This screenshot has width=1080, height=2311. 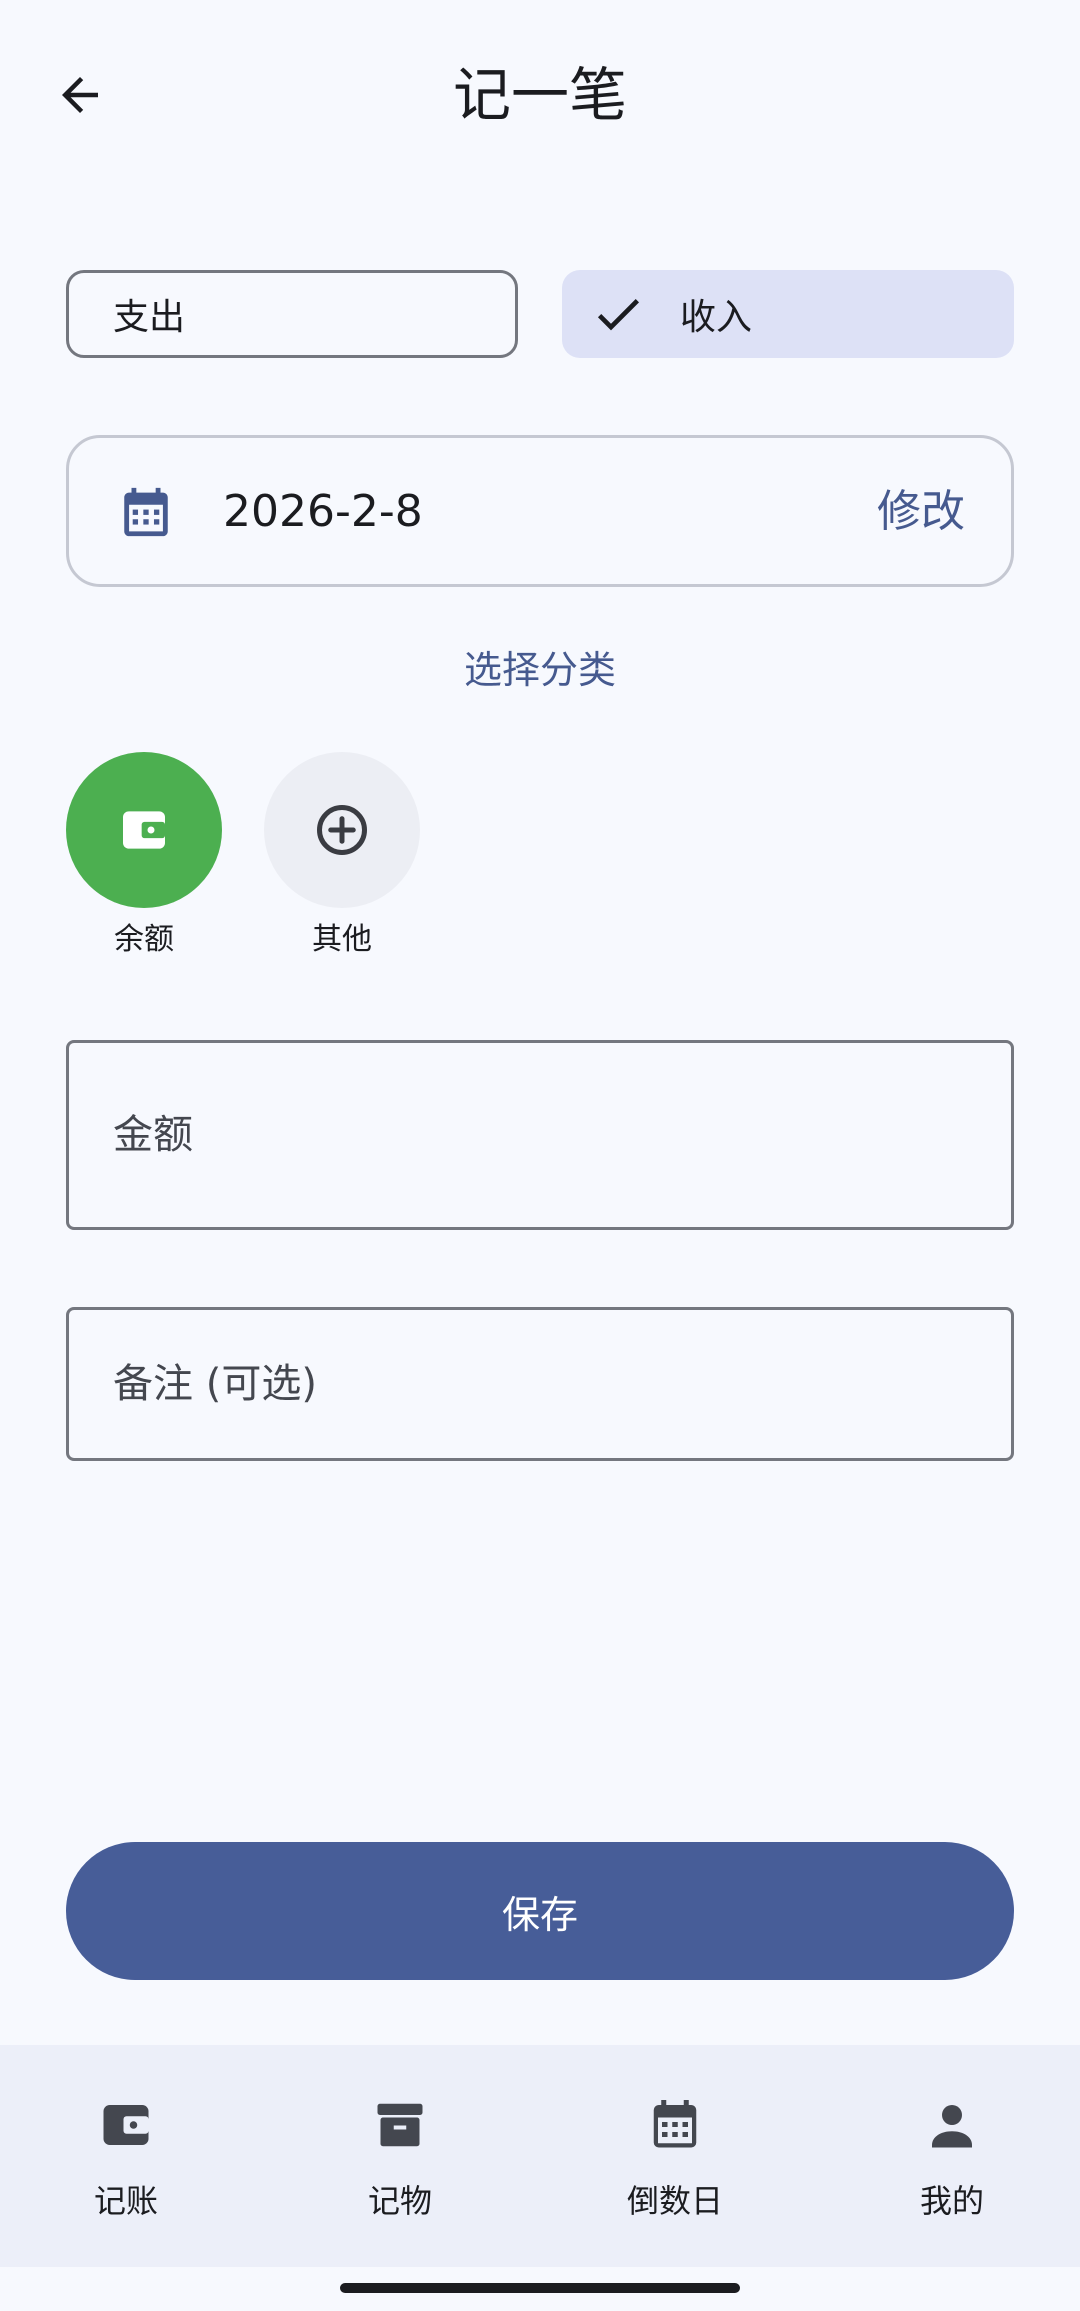 I want to click on page-title: 记一笔, so click(x=539, y=95).